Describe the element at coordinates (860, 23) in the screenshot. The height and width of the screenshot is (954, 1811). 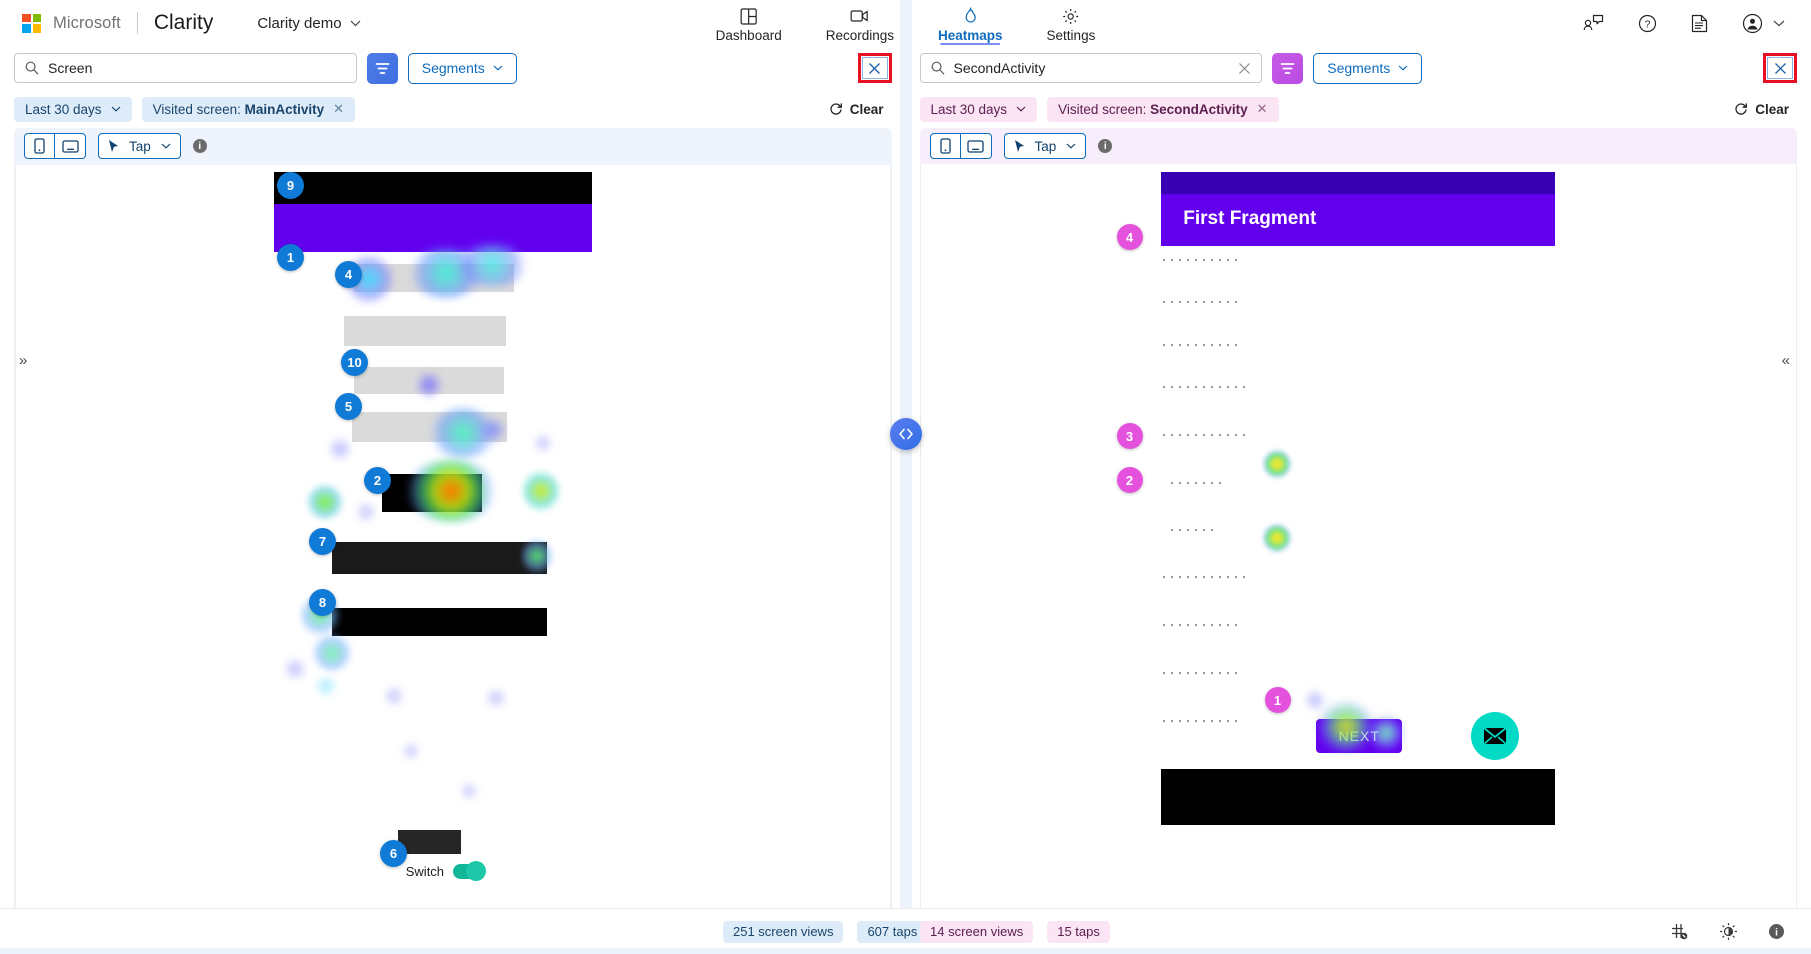
I see `nav-item-recordings: Recordings` at that location.